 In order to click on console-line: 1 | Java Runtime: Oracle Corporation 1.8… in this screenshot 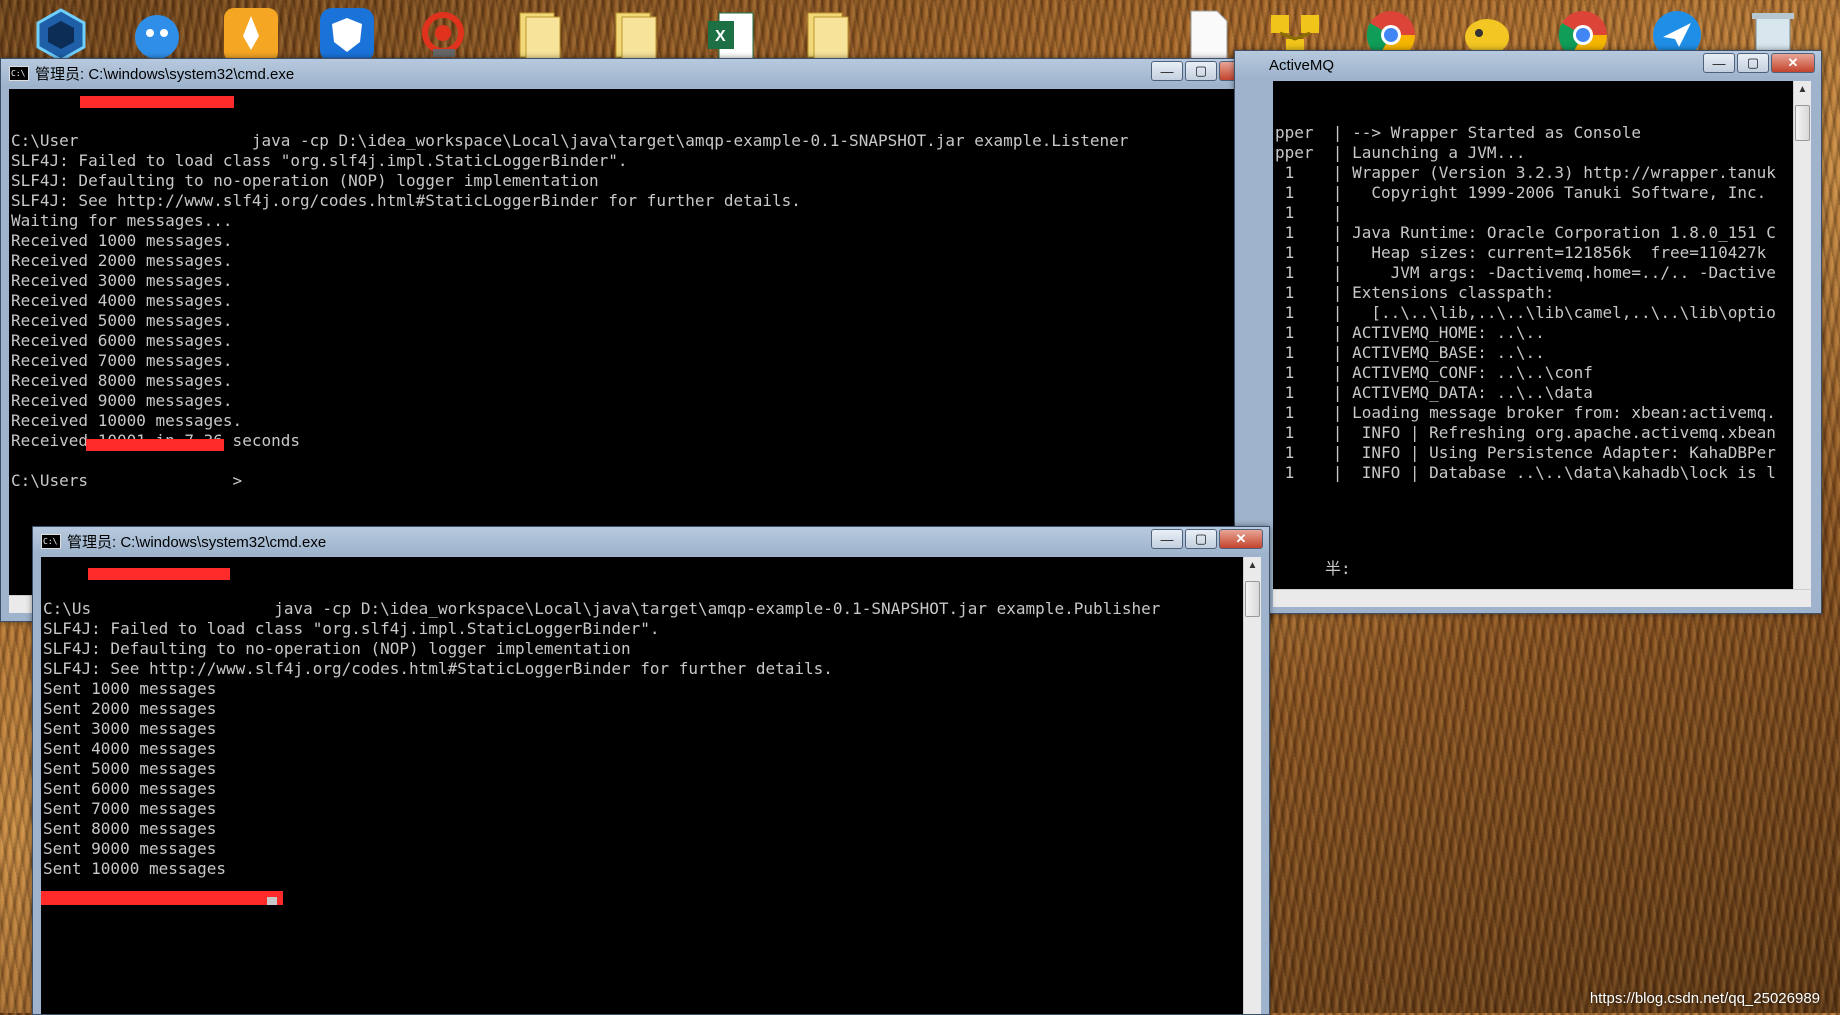, I will do `click(1525, 232)`.